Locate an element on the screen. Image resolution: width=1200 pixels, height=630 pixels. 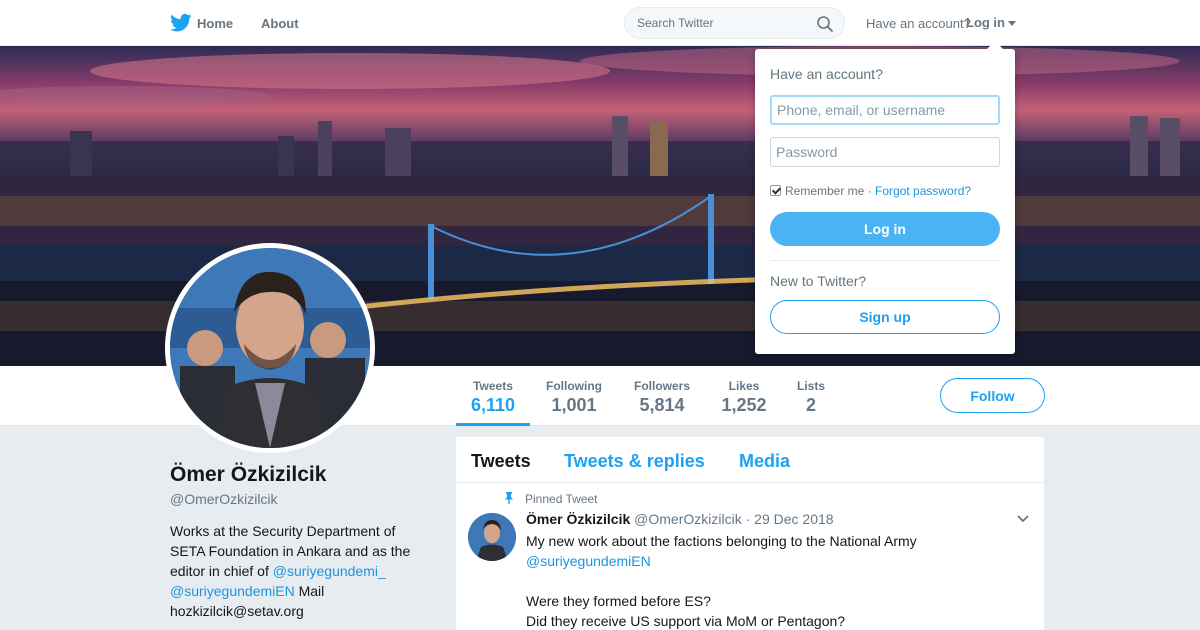
tweet-text-line: Were they formed before ES? is located at coordinates (618, 601).